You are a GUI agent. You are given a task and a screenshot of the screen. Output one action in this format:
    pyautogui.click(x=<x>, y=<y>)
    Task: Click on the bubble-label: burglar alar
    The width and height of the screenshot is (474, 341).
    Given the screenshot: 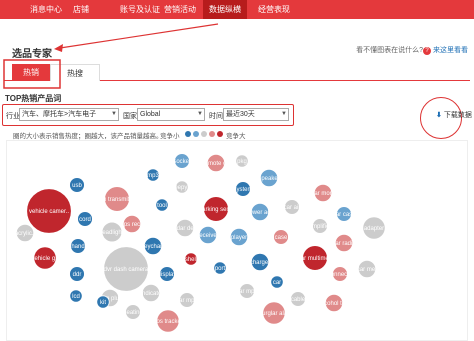 What is the action you would take?
    pyautogui.click(x=274, y=314)
    